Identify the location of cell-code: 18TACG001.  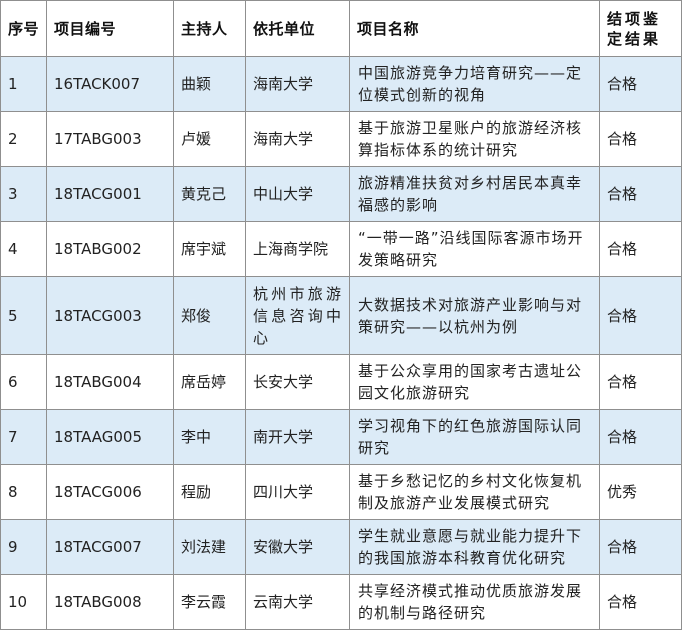
(110, 194).